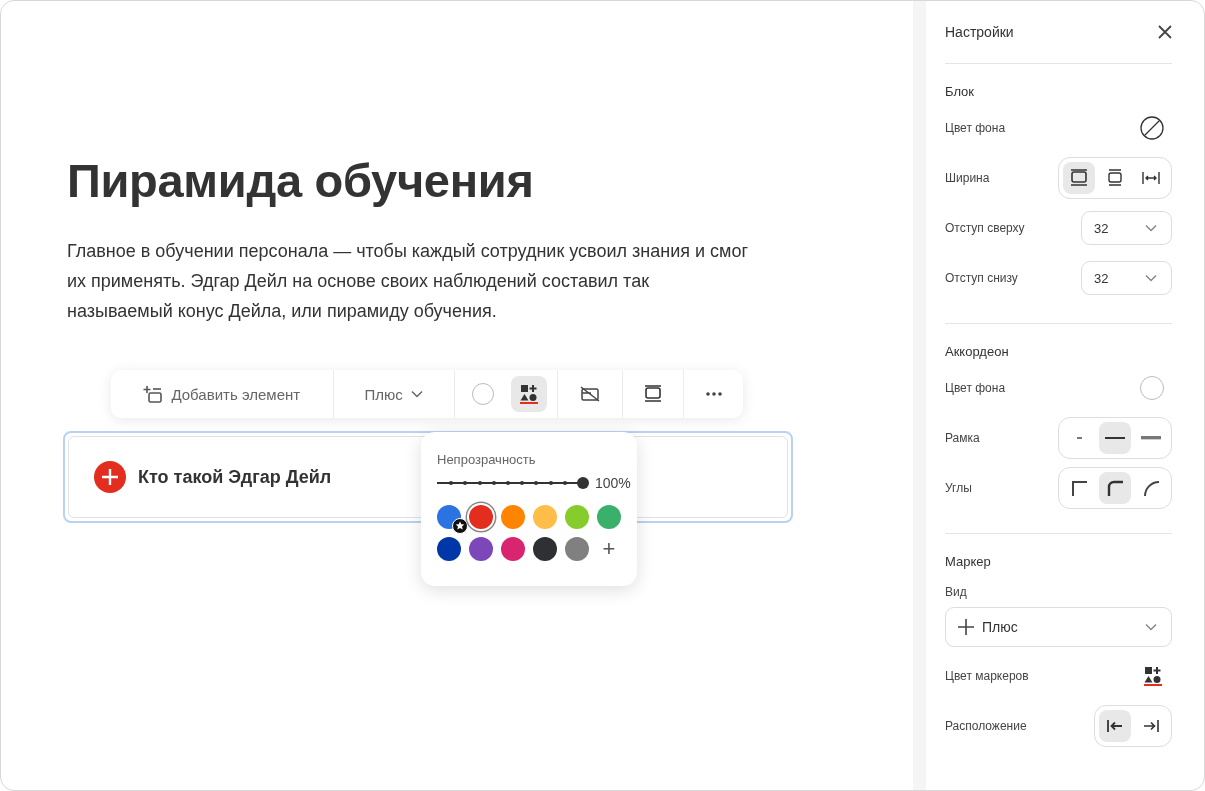 Image resolution: width=1205 pixels, height=791 pixels. Describe the element at coordinates (393, 394) in the screenshot. I see `marker-type-dropdown: Плюс` at that location.